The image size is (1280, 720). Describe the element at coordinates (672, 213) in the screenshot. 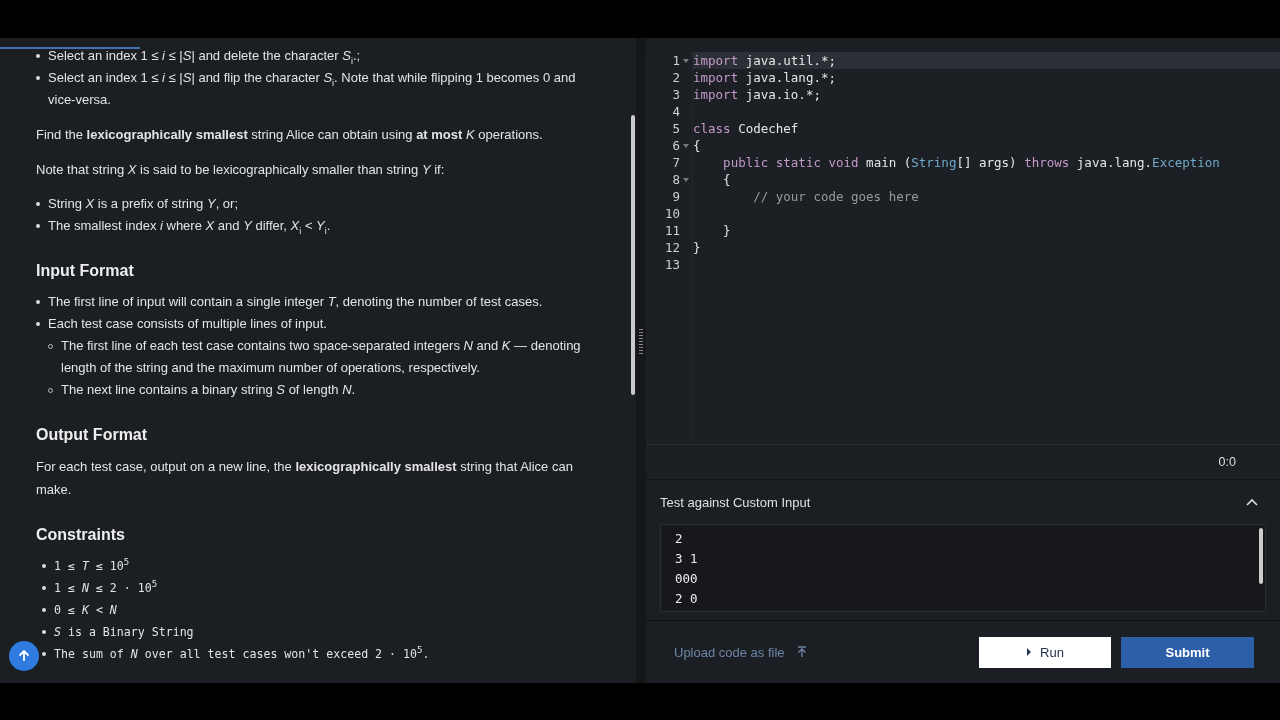

I see `line-number: 10` at that location.